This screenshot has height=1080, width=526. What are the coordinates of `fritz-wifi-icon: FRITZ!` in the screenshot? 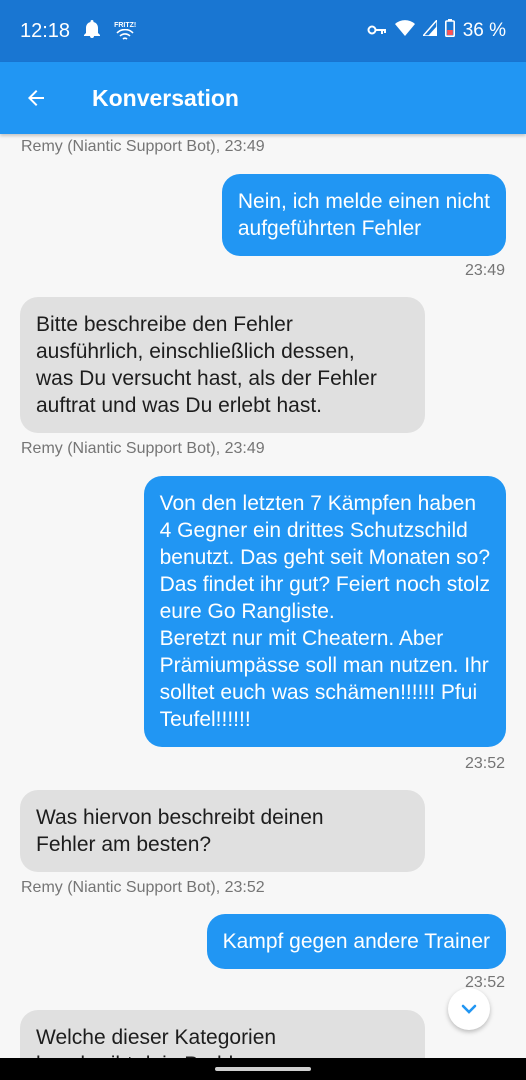 It's located at (125, 31).